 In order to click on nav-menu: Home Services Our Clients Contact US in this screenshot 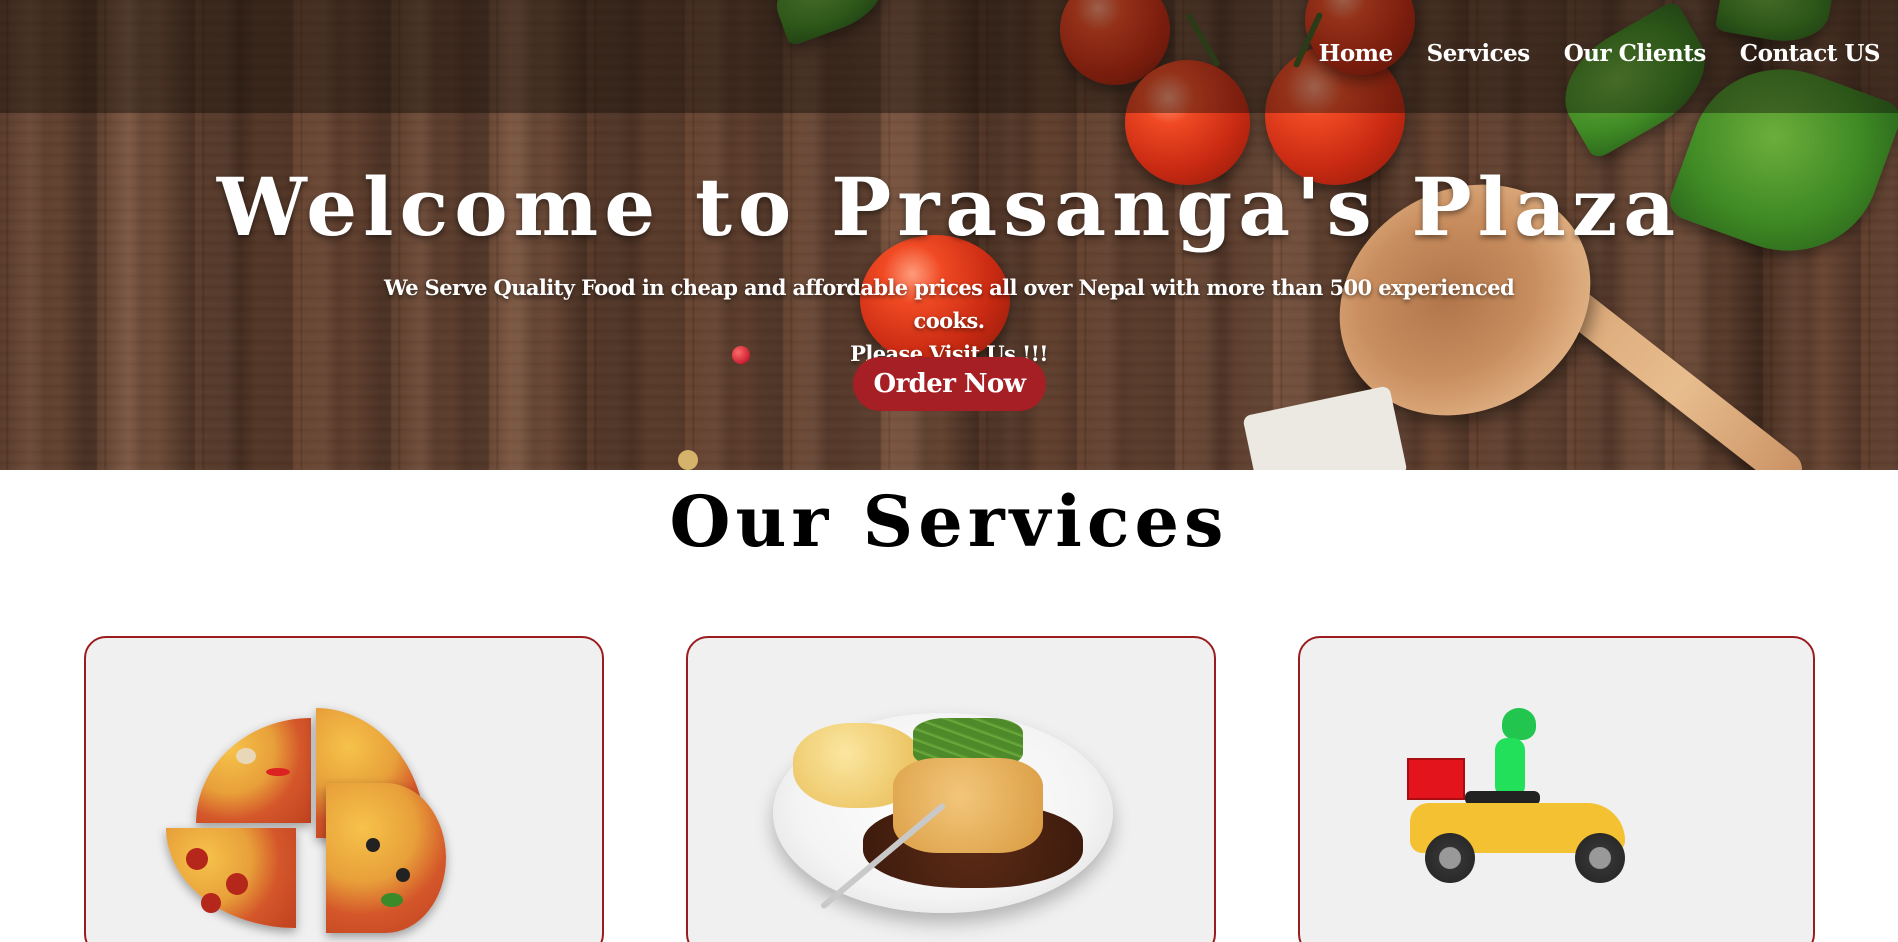, I will do `click(1600, 53)`.